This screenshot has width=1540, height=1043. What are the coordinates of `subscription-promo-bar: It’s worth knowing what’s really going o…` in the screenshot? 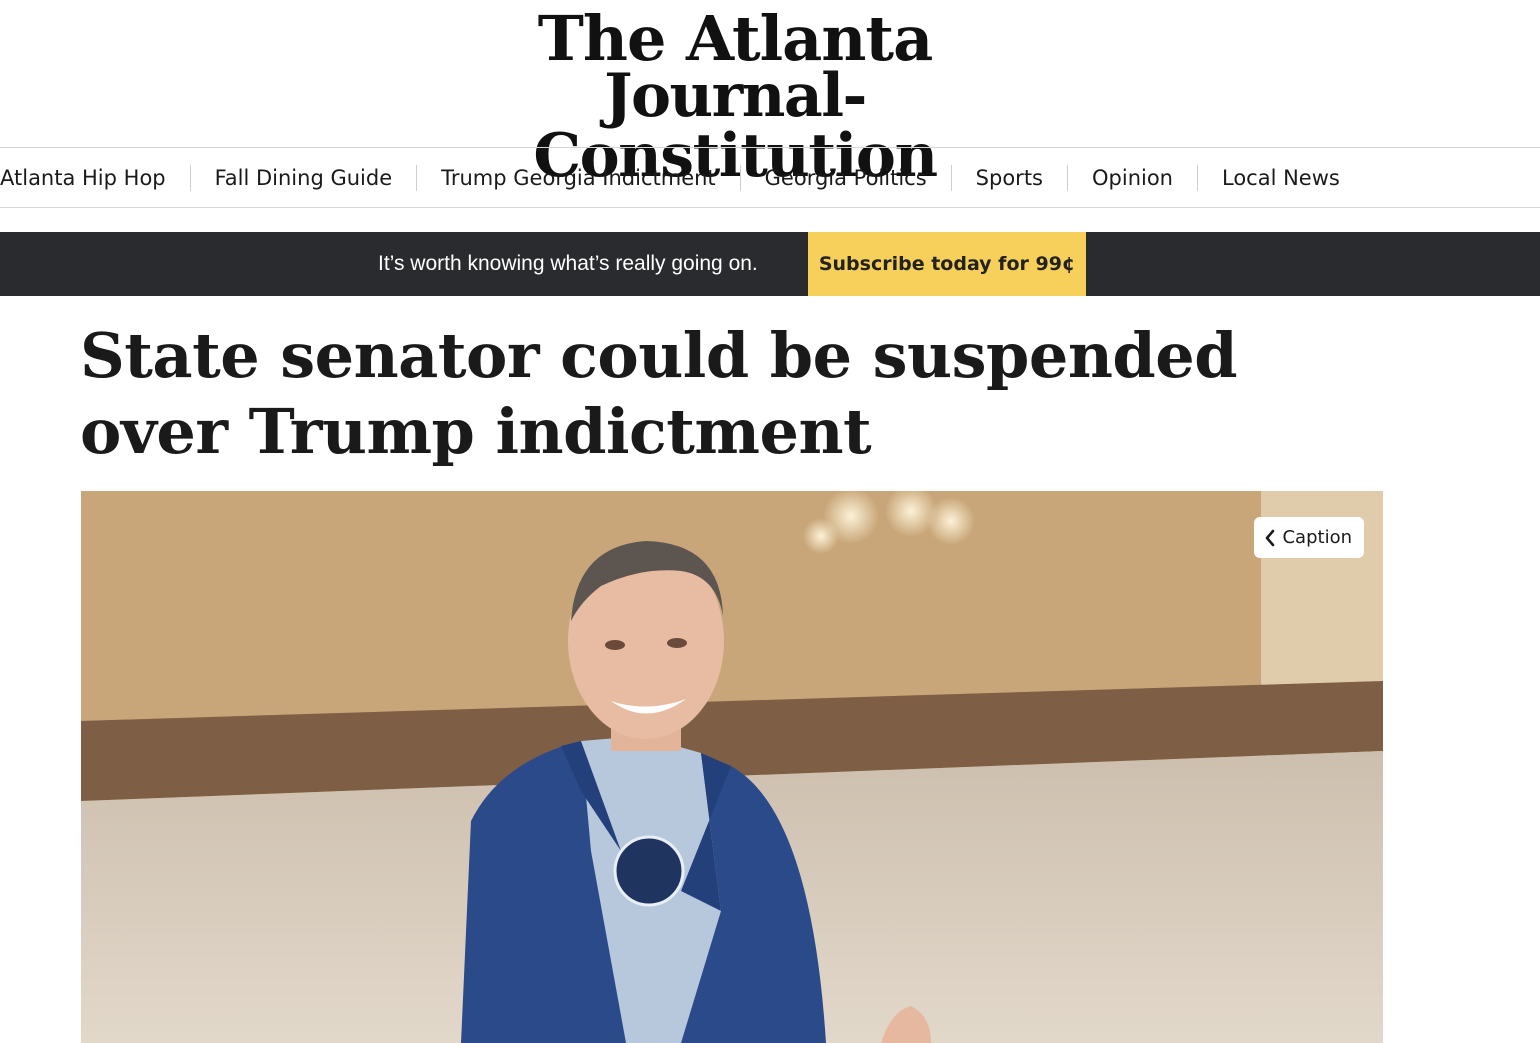 It's located at (770, 264).